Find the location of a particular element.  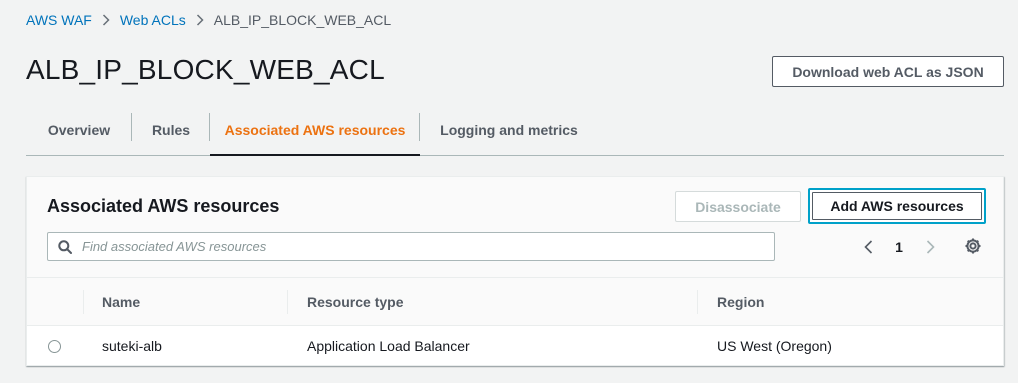

tab-overview: Overview is located at coordinates (79, 129).